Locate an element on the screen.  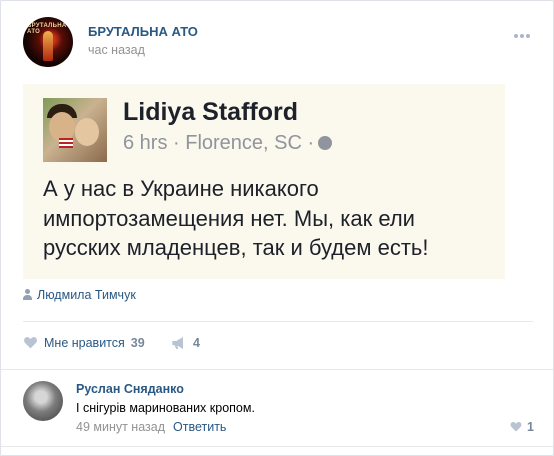
person-icon is located at coordinates (27, 294).